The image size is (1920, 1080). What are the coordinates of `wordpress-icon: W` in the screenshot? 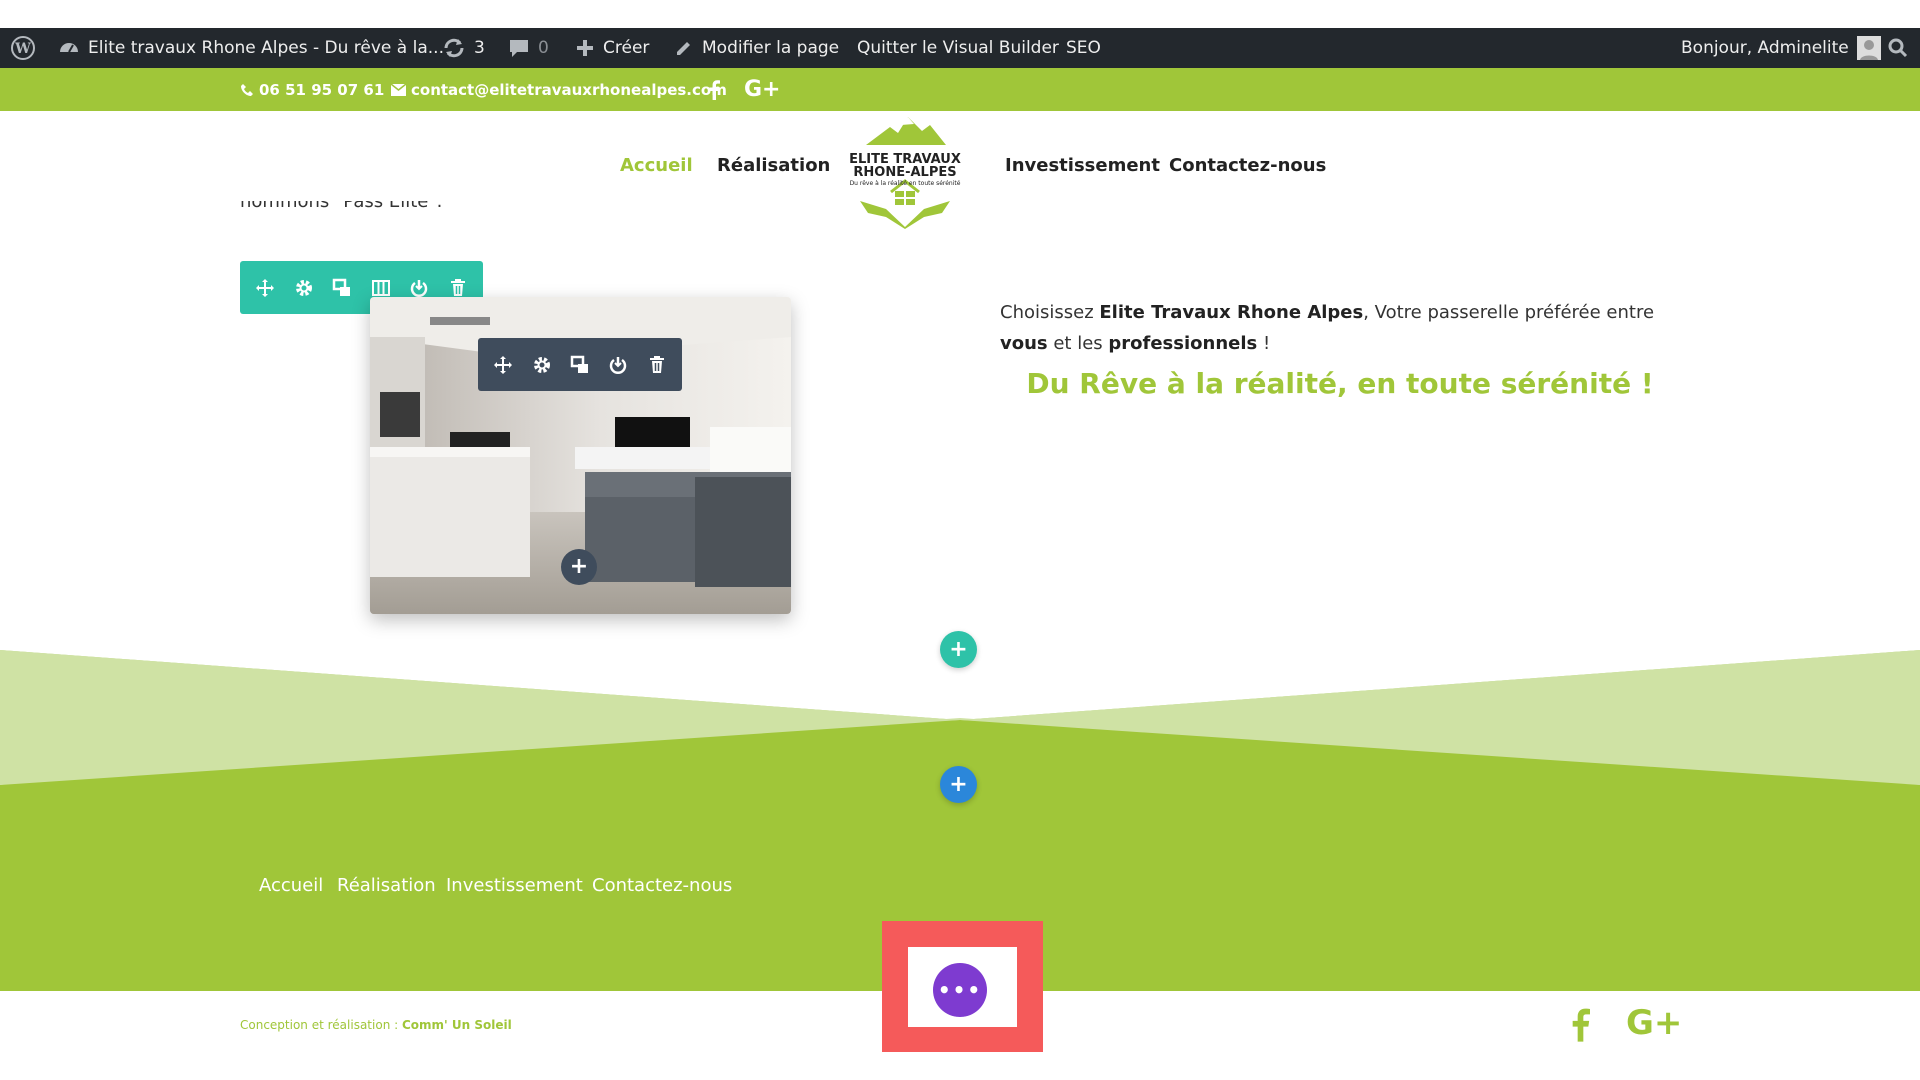 It's located at (23, 48).